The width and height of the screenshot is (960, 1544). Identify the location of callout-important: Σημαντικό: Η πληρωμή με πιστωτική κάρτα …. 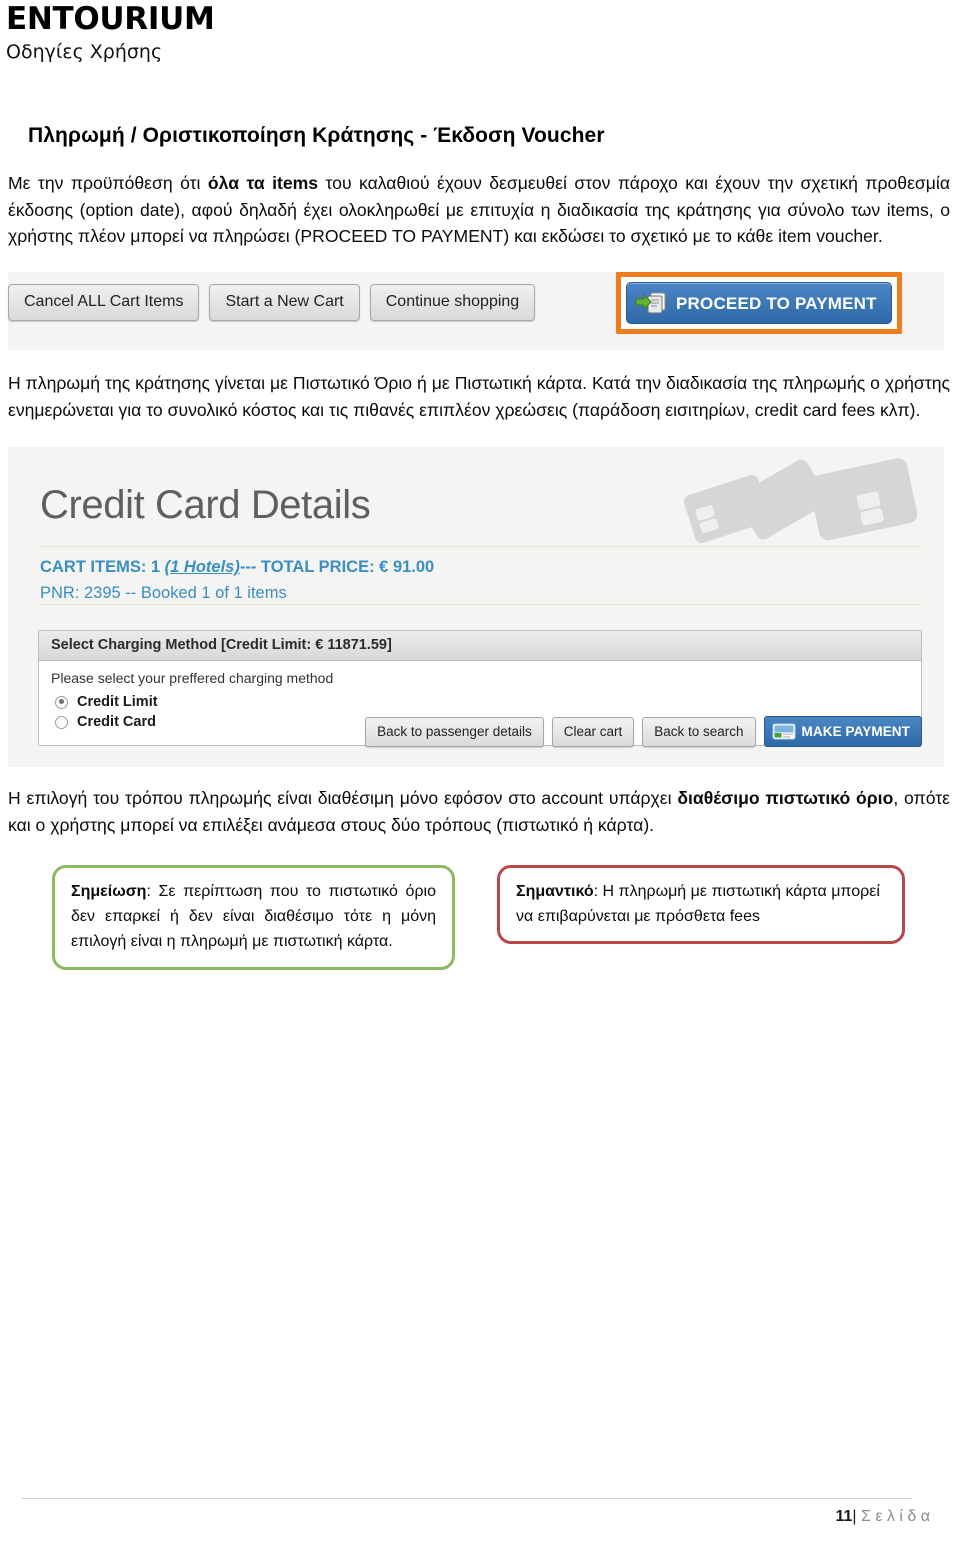
(701, 904).